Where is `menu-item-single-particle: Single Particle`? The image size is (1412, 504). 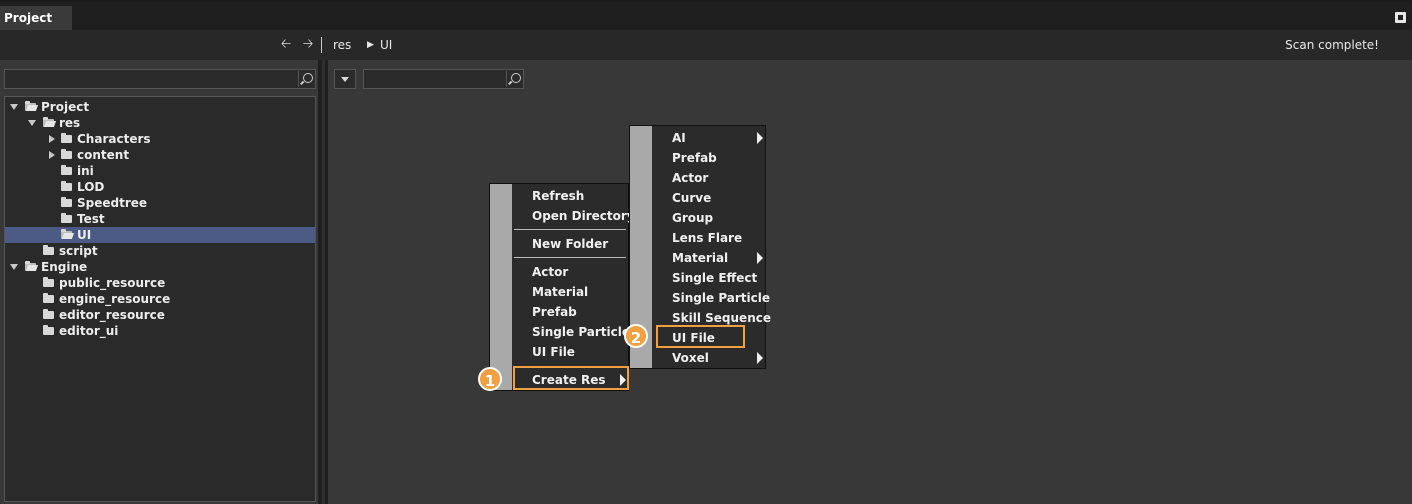
menu-item-single-particle: Single Particle is located at coordinates (571, 332).